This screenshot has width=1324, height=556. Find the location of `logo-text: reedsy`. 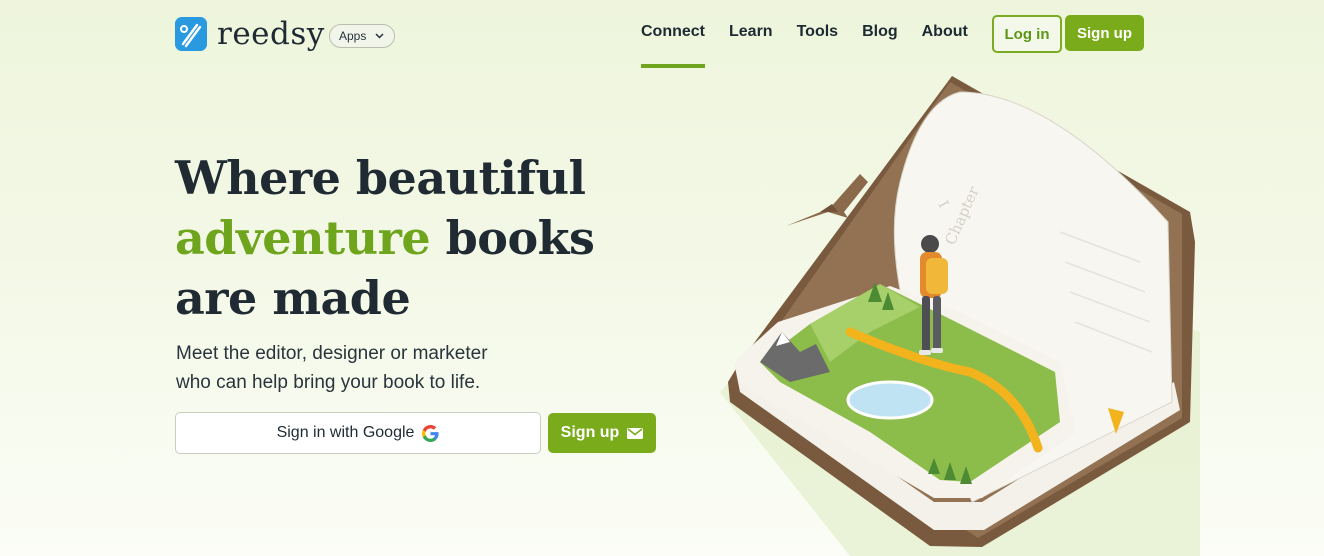

logo-text: reedsy is located at coordinates (271, 34).